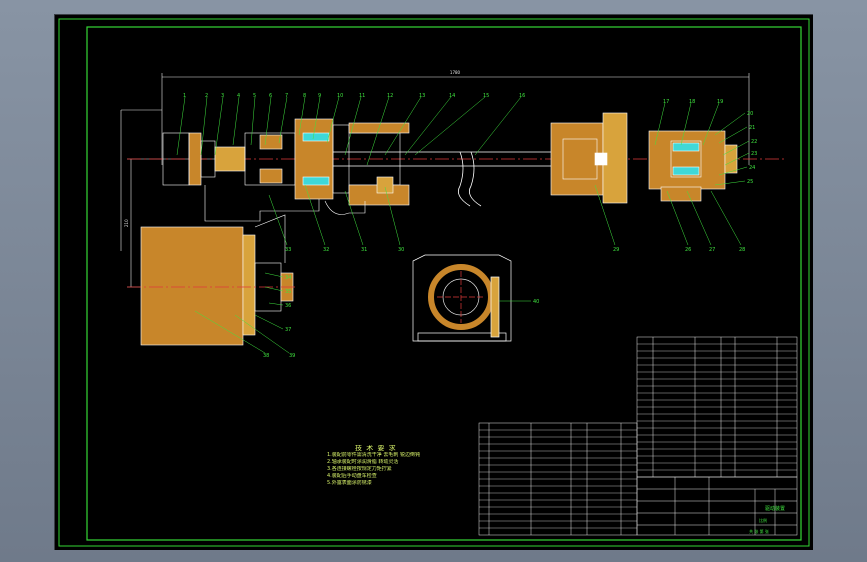  Describe the element at coordinates (217, 280) in the screenshot. I see `lower-drive-unit` at that location.